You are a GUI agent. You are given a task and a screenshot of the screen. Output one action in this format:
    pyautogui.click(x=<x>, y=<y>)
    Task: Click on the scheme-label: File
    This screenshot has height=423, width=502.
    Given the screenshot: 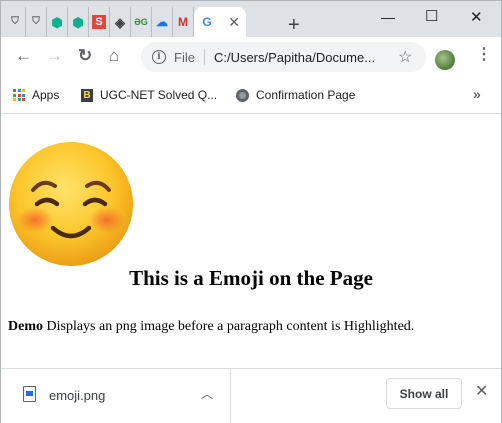 What is the action you would take?
    pyautogui.click(x=184, y=57)
    